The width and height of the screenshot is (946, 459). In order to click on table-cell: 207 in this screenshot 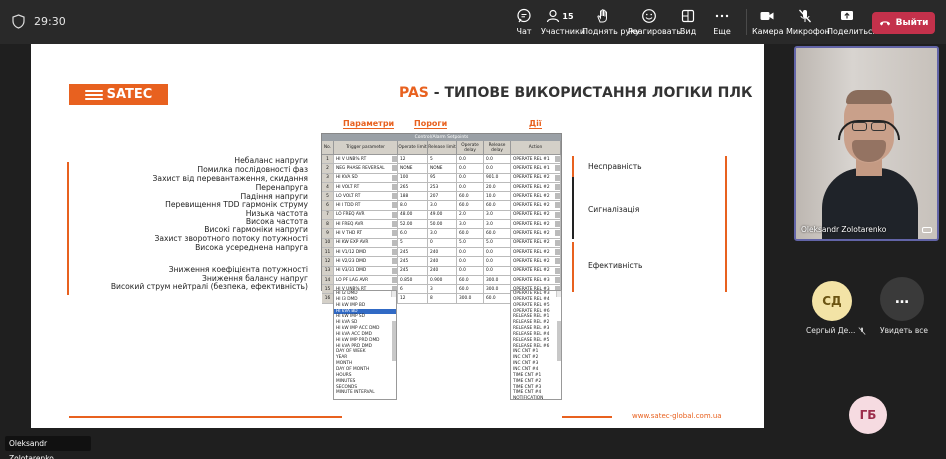, I will do `click(442, 196)`.